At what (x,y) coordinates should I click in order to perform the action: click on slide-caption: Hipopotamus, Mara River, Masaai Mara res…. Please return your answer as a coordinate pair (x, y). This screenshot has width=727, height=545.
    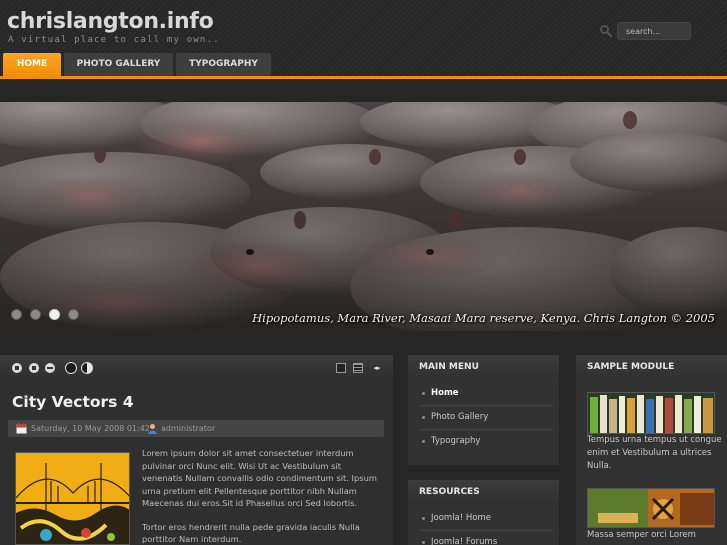
    Looking at the image, I should click on (483, 318).